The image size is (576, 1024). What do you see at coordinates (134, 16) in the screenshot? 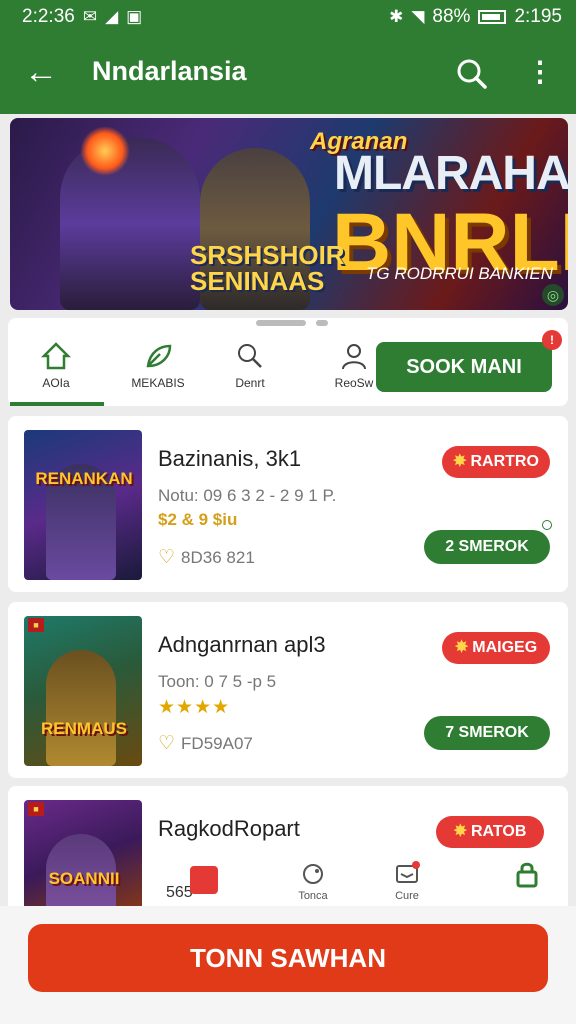
I see `screenshot-icon: ▣` at bounding box center [134, 16].